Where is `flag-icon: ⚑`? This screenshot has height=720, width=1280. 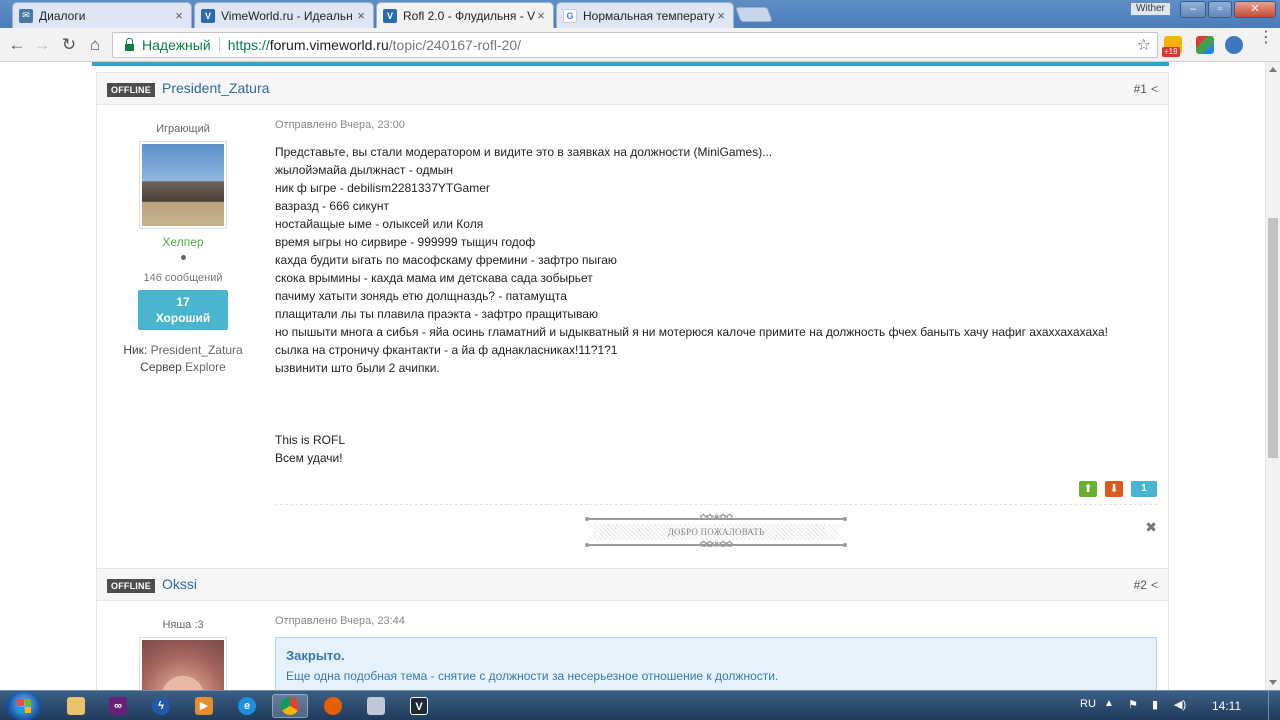 flag-icon: ⚑ is located at coordinates (1133, 704).